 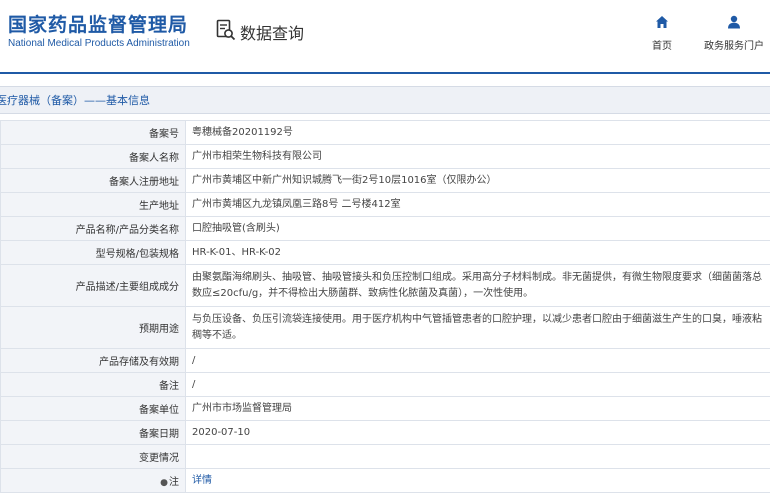 I want to click on row-label: 产品描述/主要组成成分, so click(x=93, y=285).